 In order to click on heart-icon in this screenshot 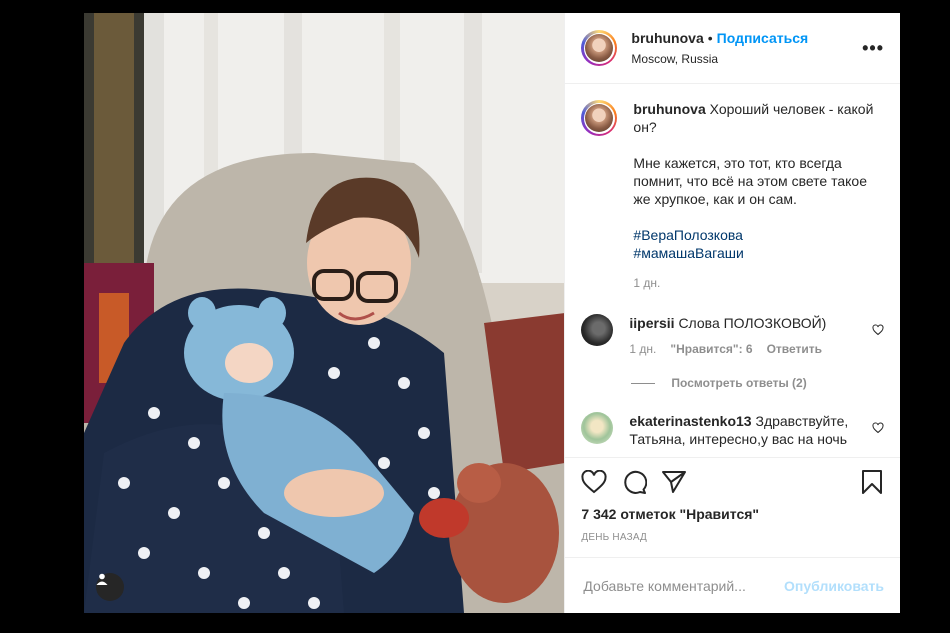, I will do `click(594, 482)`.